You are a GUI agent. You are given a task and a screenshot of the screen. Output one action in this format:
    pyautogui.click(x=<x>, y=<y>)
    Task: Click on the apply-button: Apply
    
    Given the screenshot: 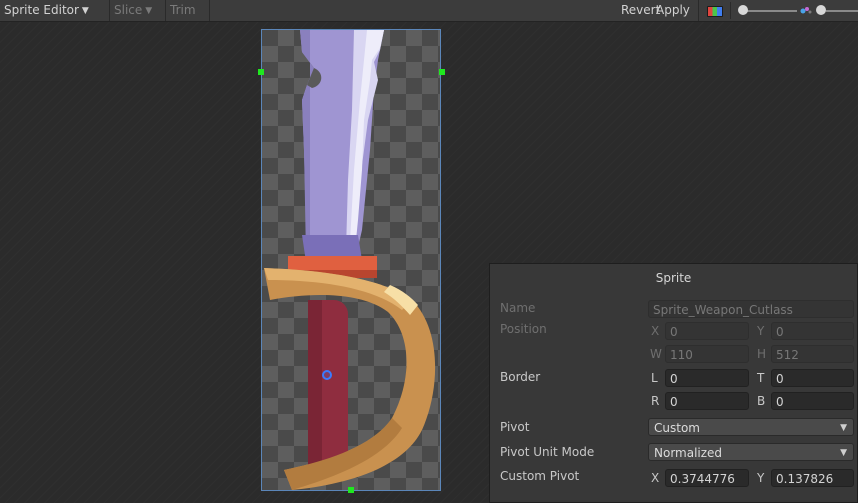 What is the action you would take?
    pyautogui.click(x=675, y=10)
    